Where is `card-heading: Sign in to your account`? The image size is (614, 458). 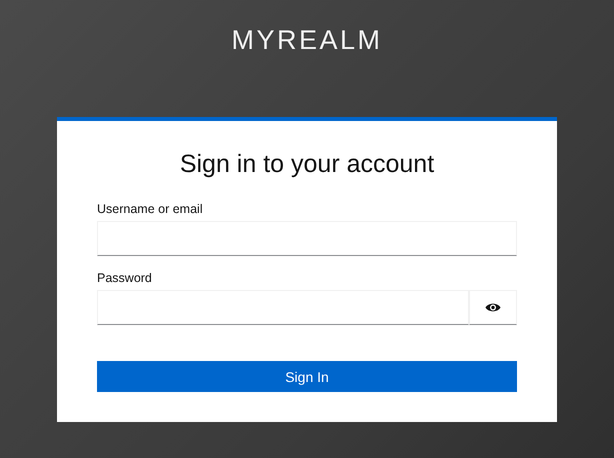 card-heading: Sign in to your account is located at coordinates (307, 164).